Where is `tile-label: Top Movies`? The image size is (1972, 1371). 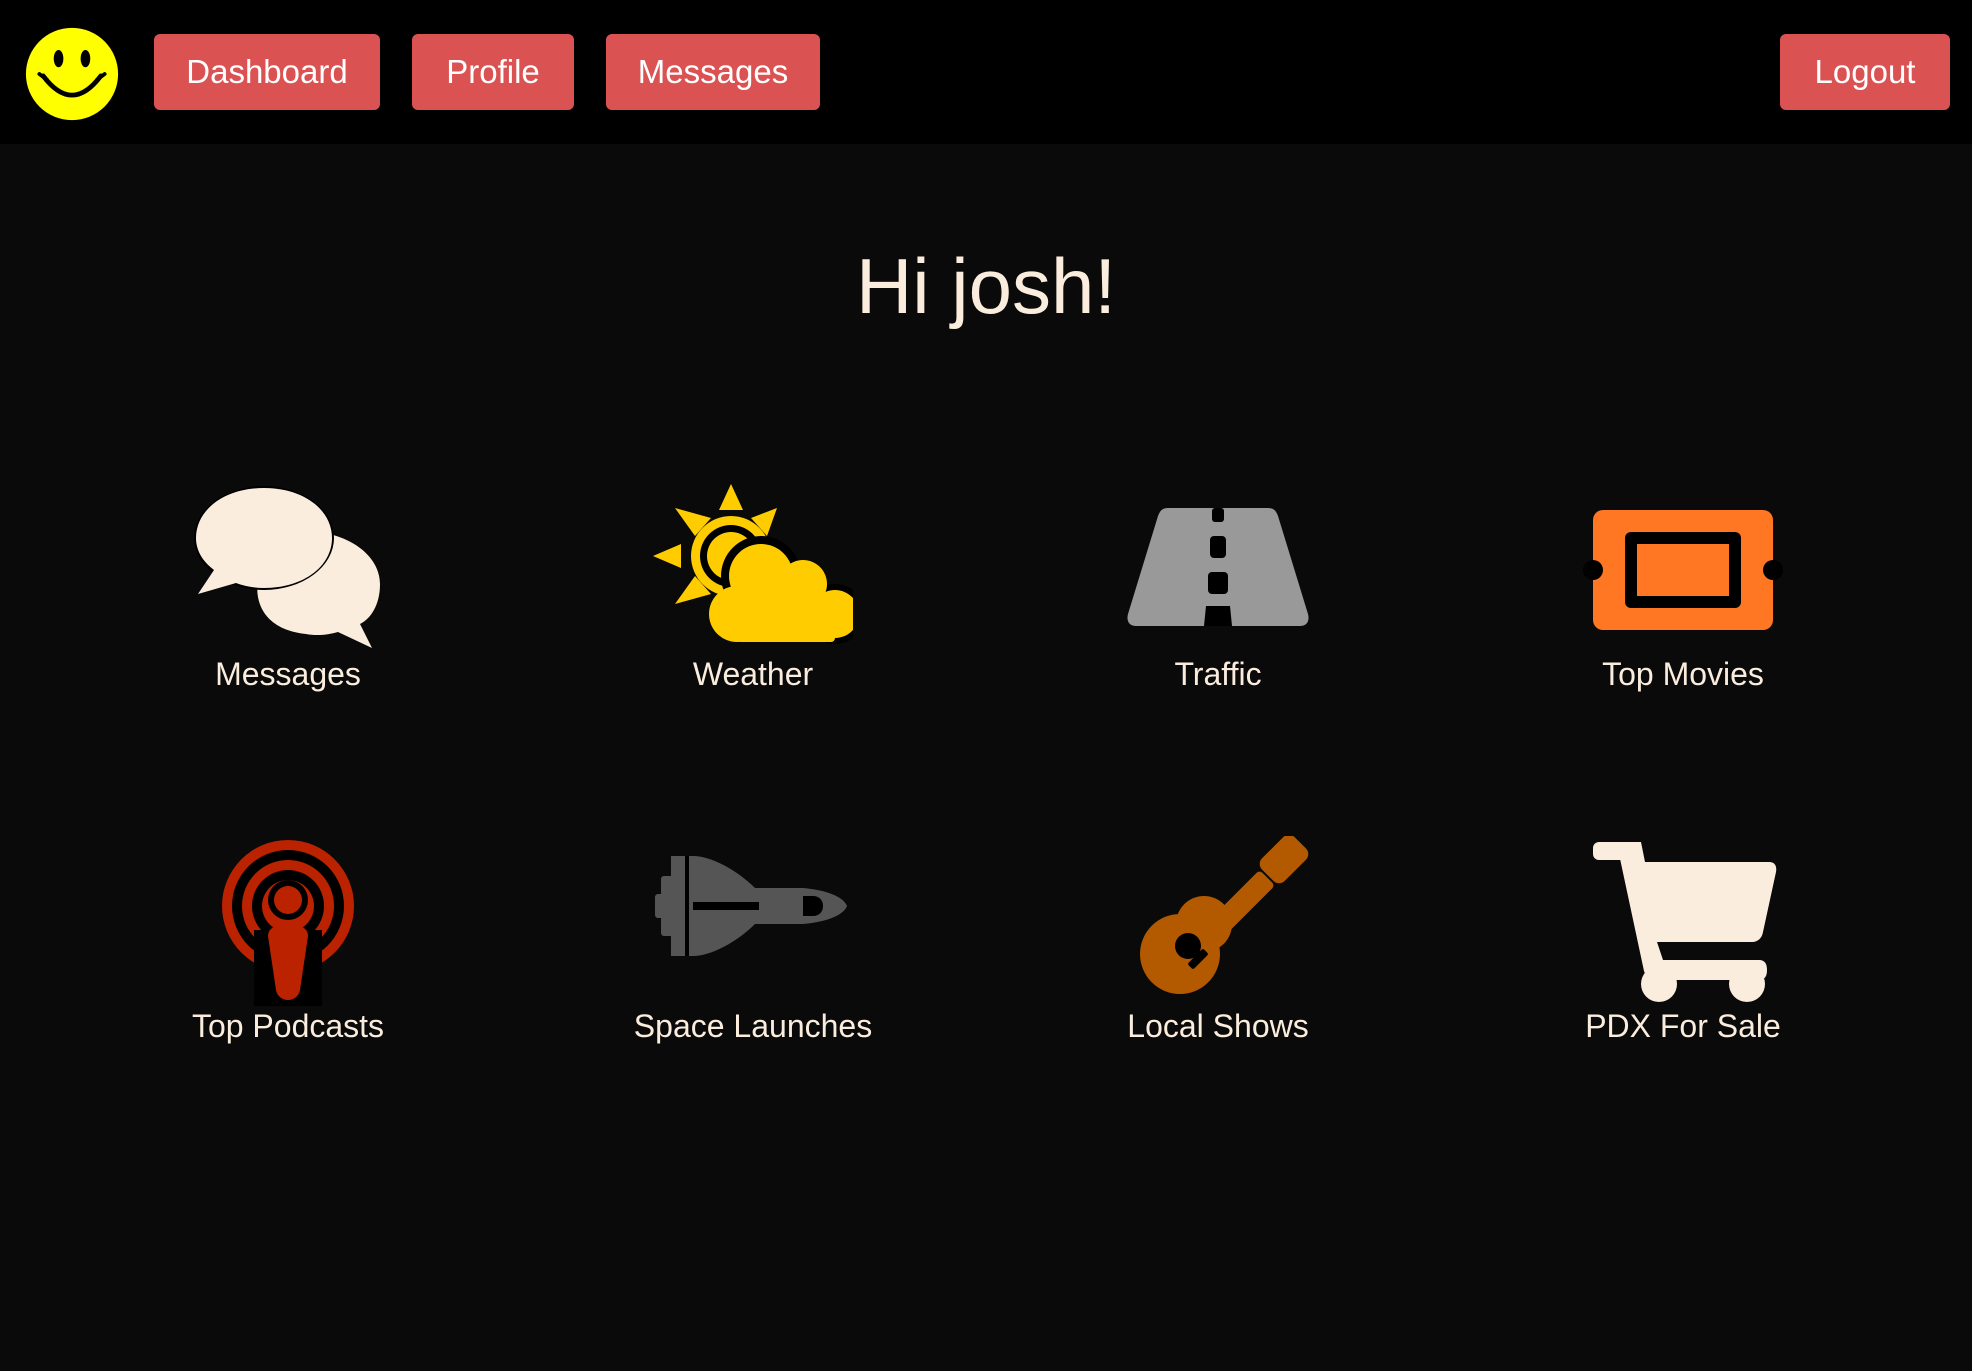 tile-label: Top Movies is located at coordinates (1683, 674).